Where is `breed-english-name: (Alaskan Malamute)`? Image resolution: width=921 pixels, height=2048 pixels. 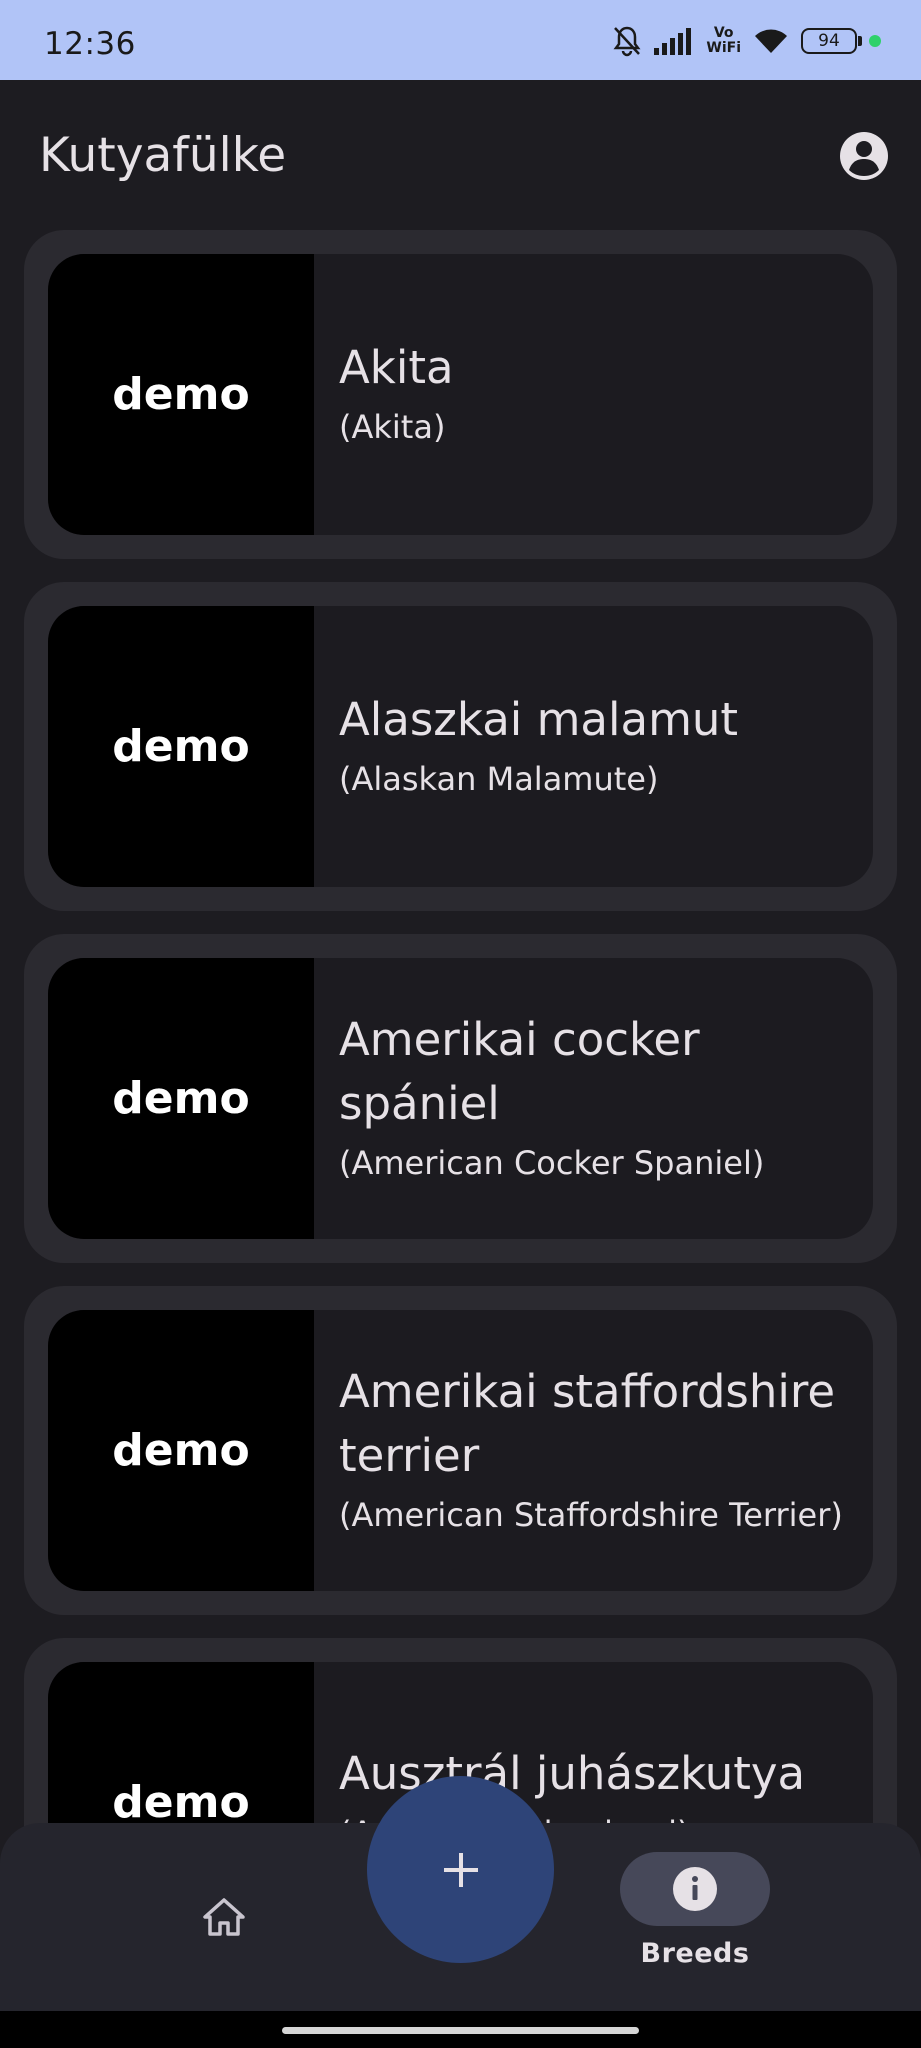
breed-english-name: (Alaskan Malamute) is located at coordinates (499, 778).